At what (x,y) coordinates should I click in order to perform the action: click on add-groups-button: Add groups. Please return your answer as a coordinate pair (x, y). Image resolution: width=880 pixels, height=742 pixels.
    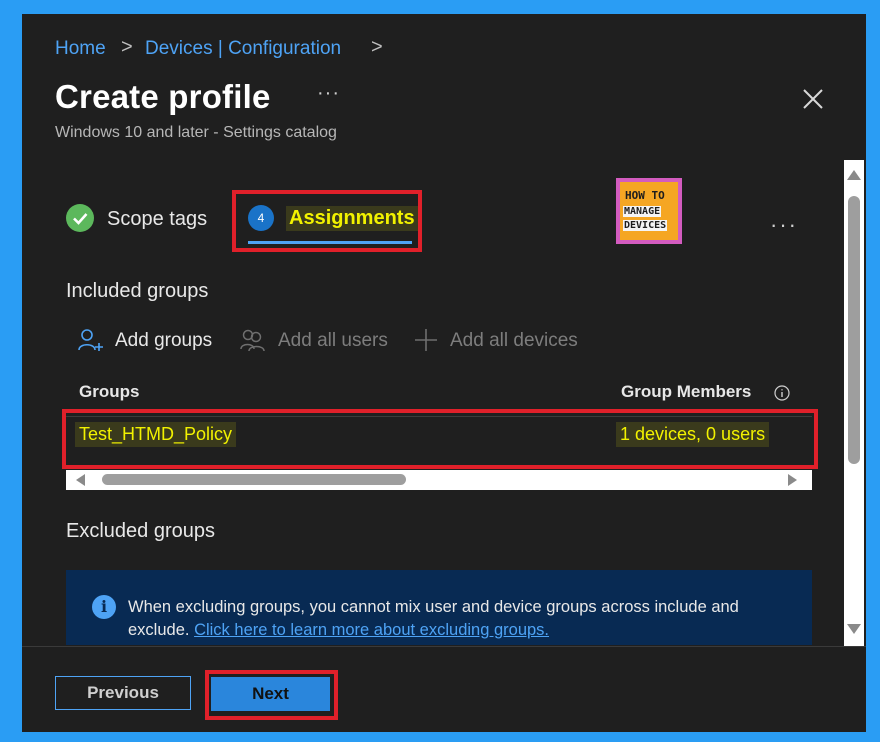
    Looking at the image, I should click on (163, 341).